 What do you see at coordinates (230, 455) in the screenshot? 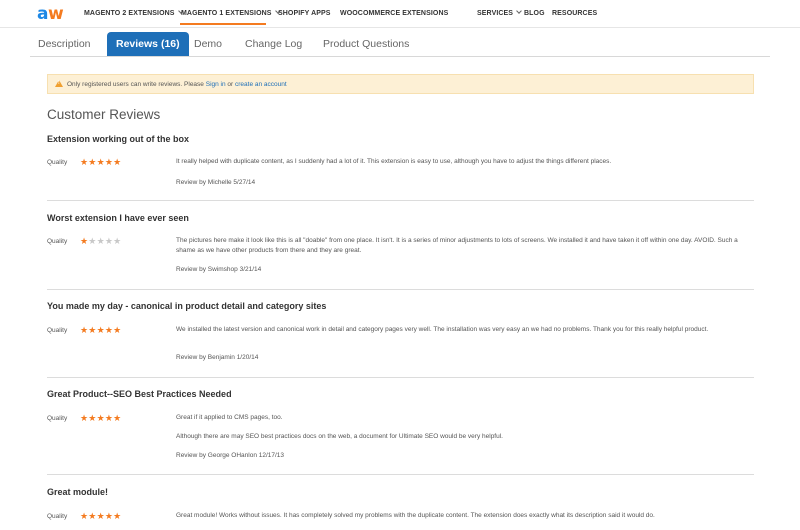
I see `review-author: Review by George OHanlon 12/17/13` at bounding box center [230, 455].